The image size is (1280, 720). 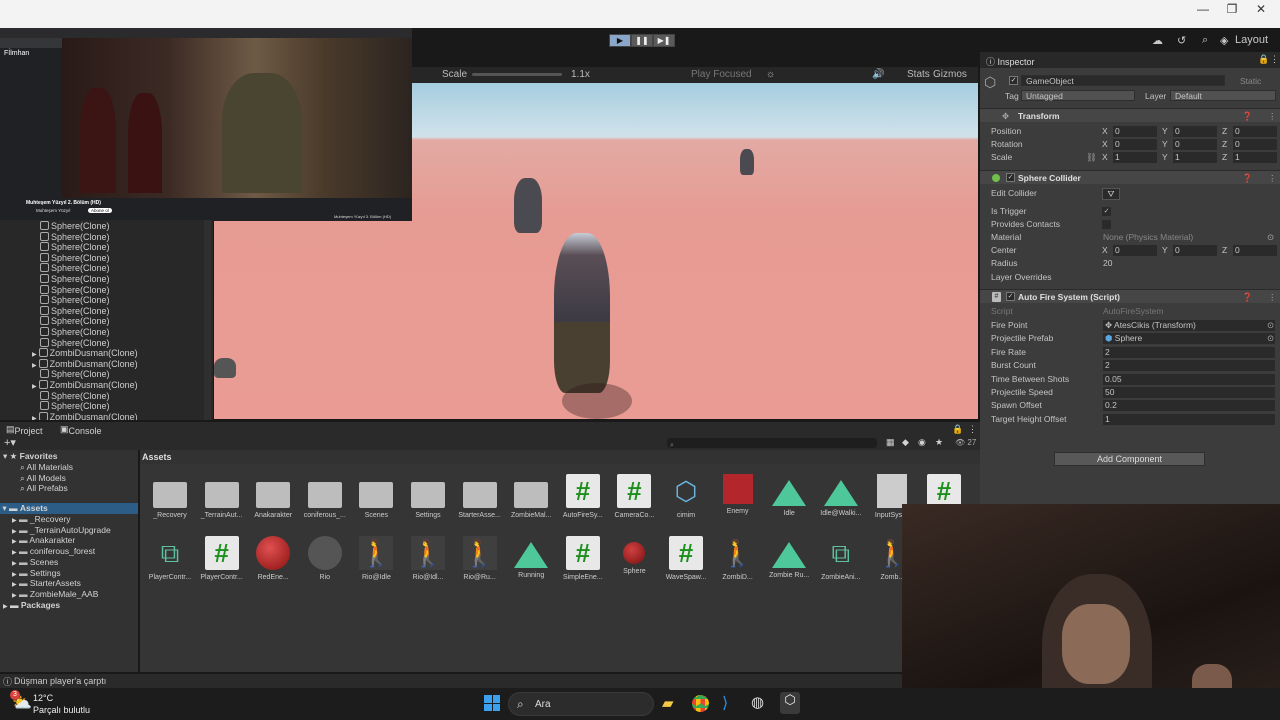 What do you see at coordinates (1111, 194) in the screenshot?
I see `edit-collider-button: ⛛` at bounding box center [1111, 194].